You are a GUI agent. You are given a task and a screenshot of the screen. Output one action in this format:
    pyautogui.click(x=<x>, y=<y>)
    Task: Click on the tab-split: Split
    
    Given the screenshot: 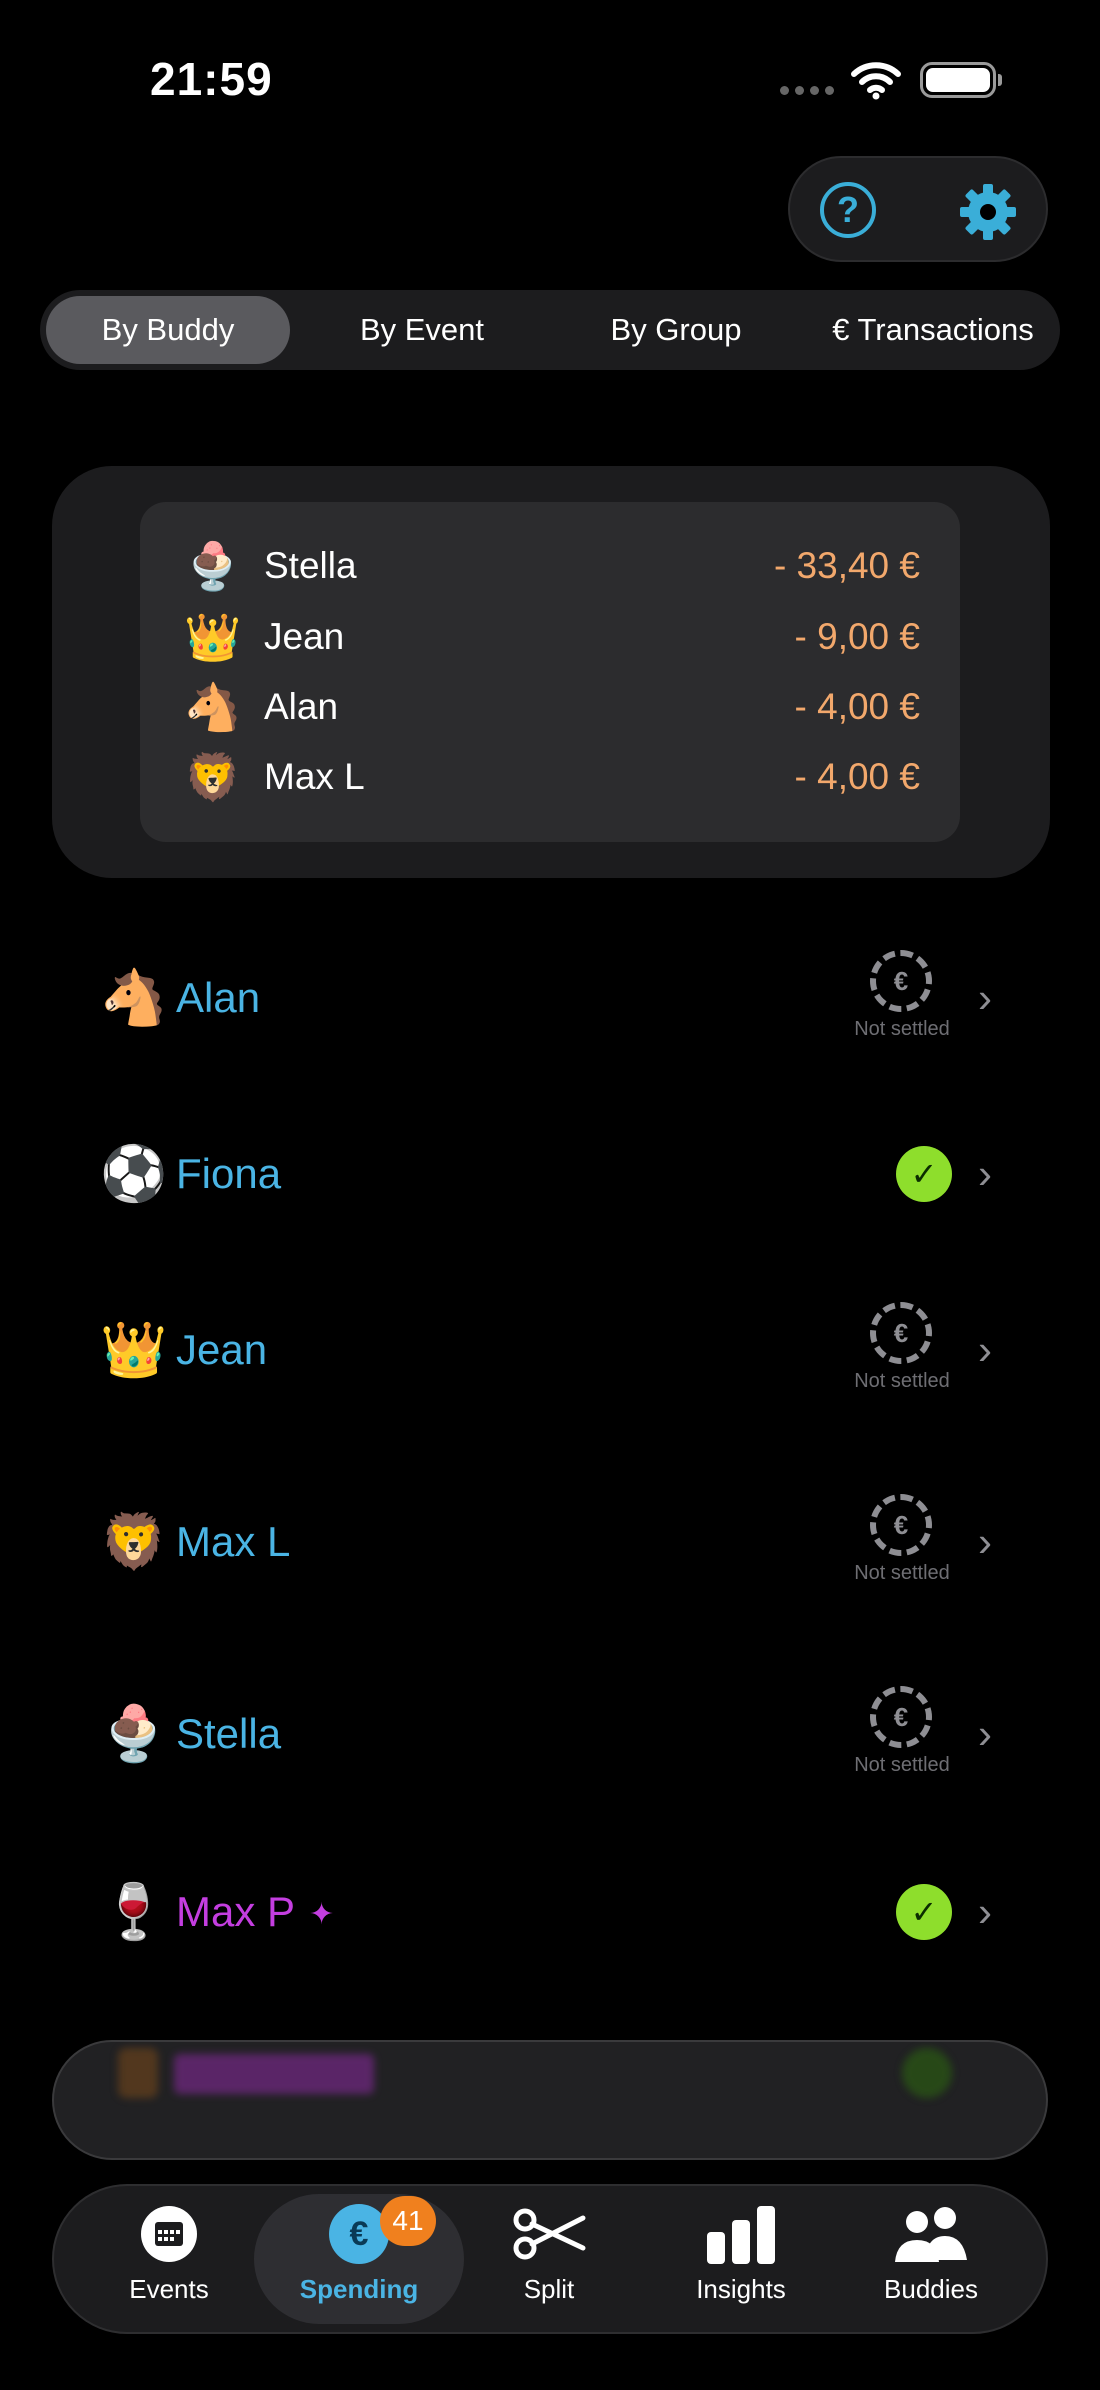 What is the action you would take?
    pyautogui.click(x=549, y=2259)
    